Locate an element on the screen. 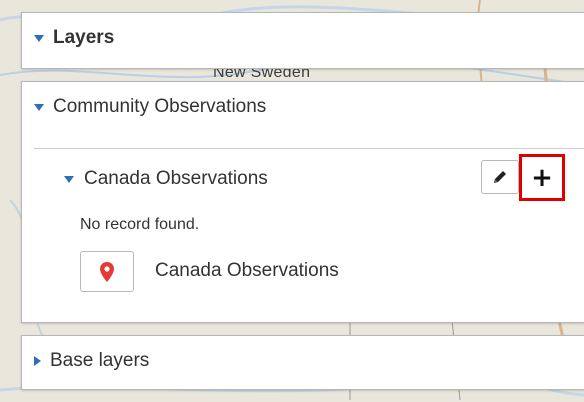 This screenshot has width=584, height=402. map-marker-icon is located at coordinates (107, 271).